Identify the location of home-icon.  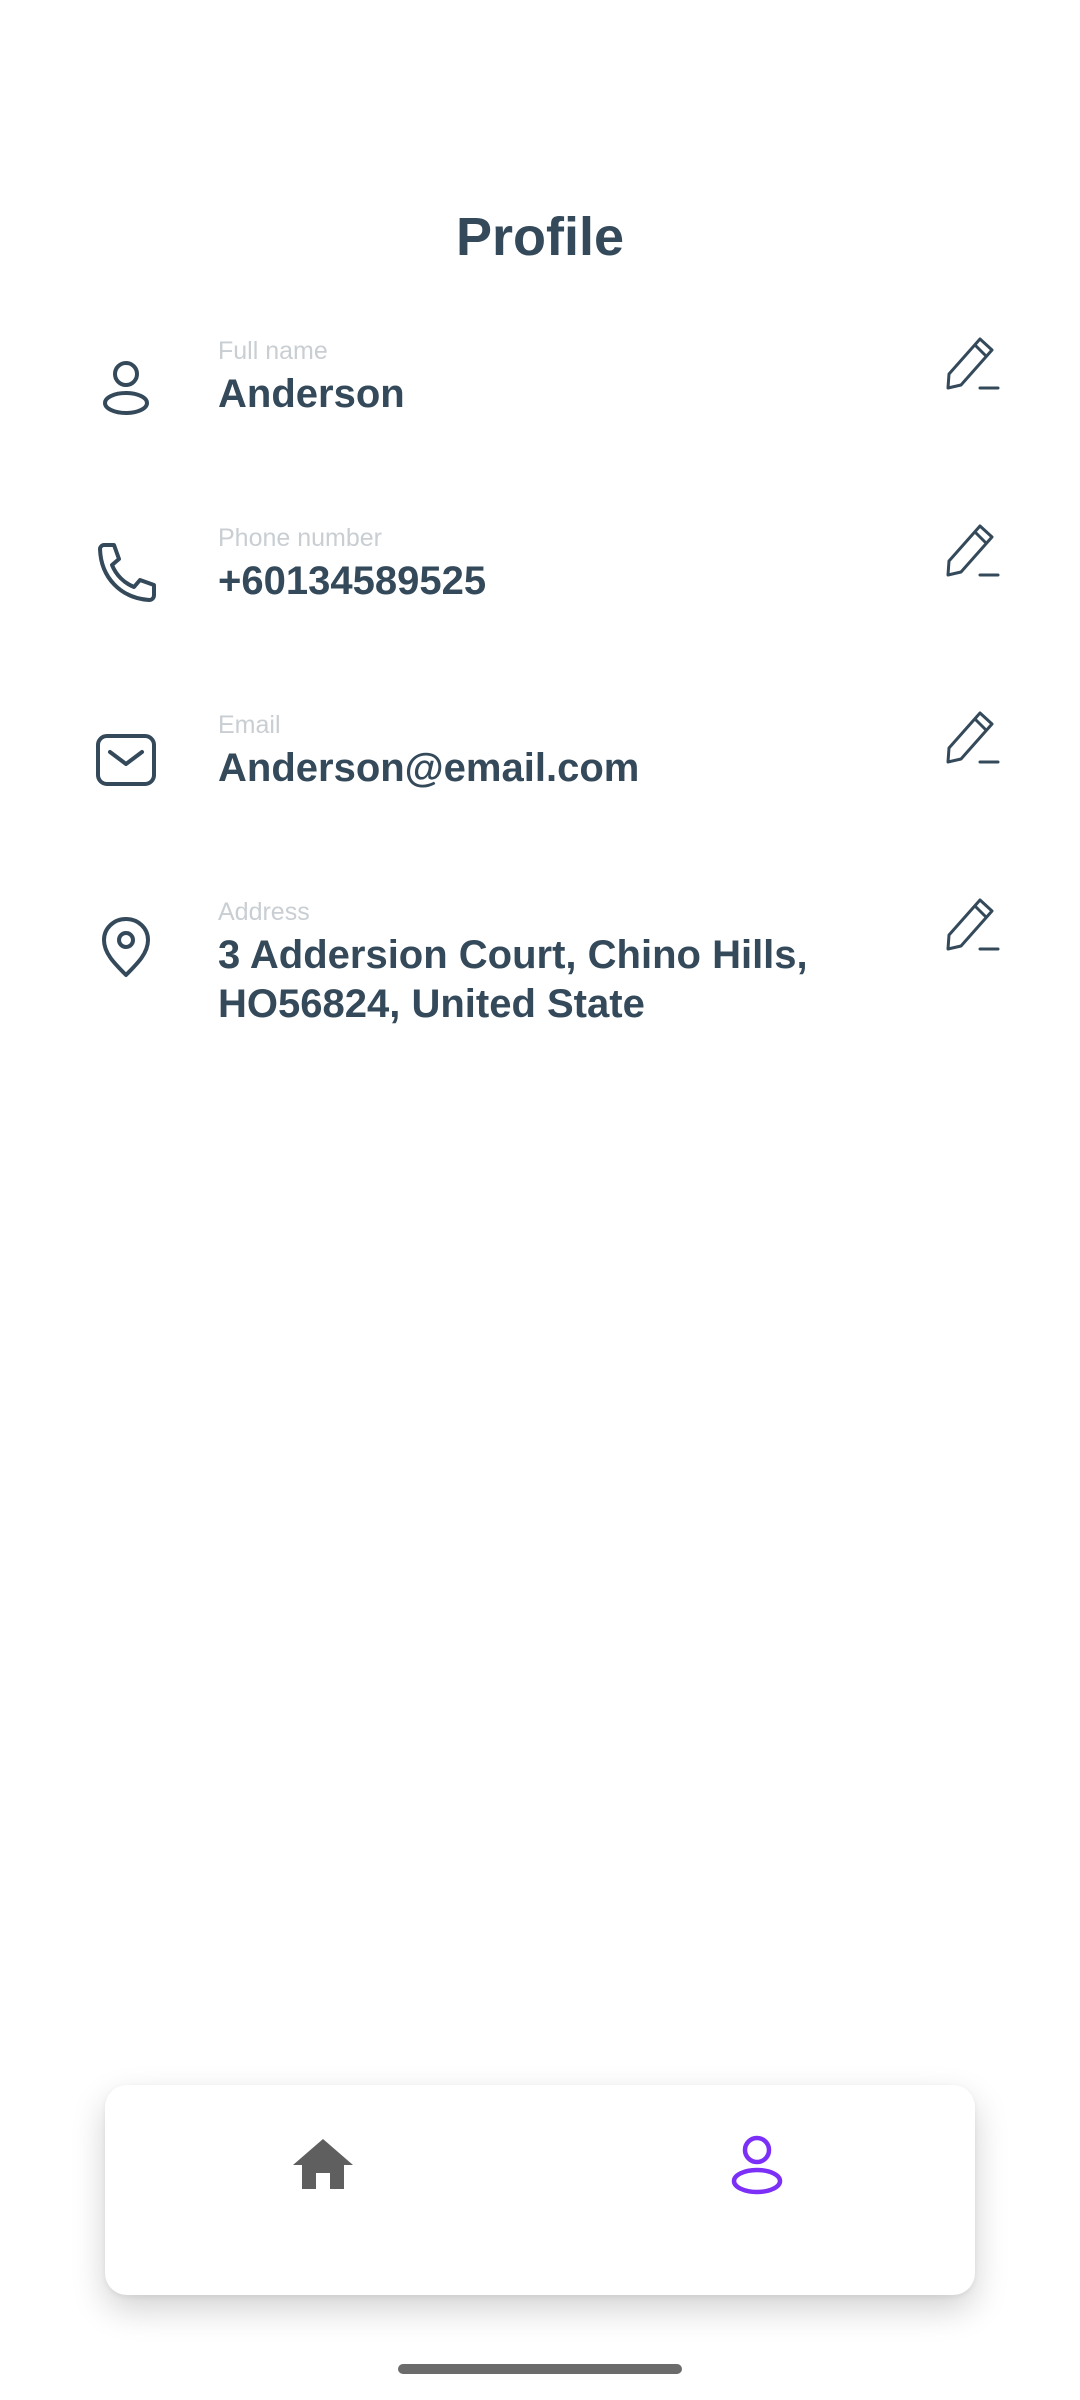
(323, 2164).